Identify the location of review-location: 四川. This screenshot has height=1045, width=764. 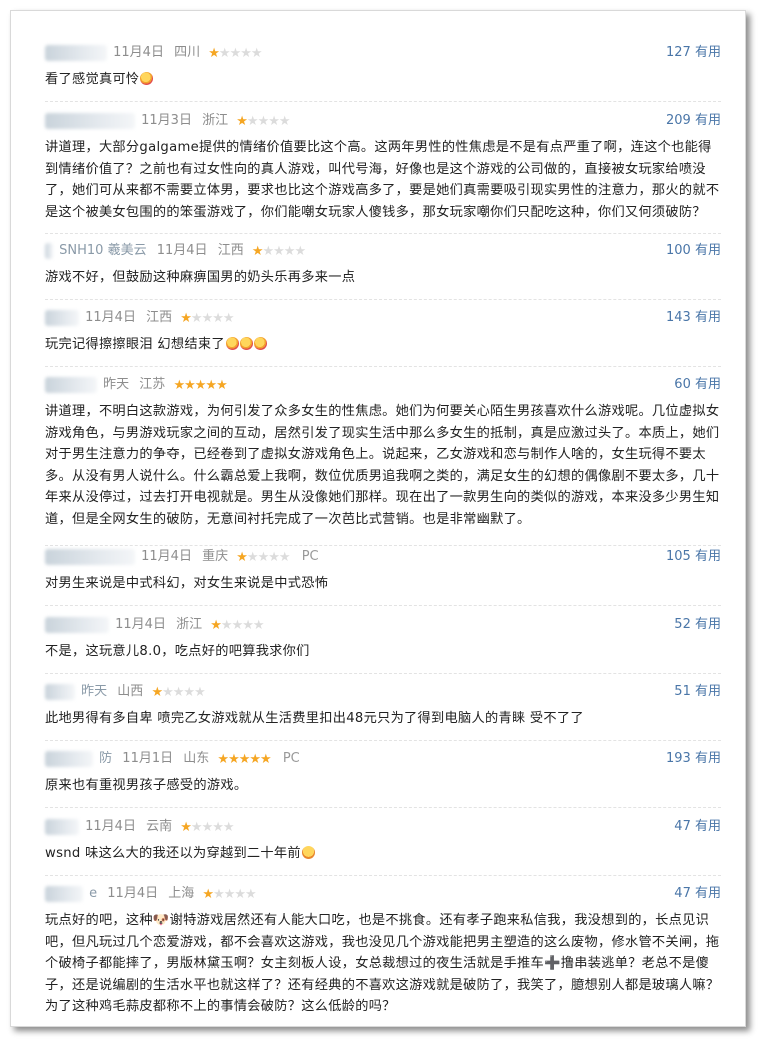
(187, 52).